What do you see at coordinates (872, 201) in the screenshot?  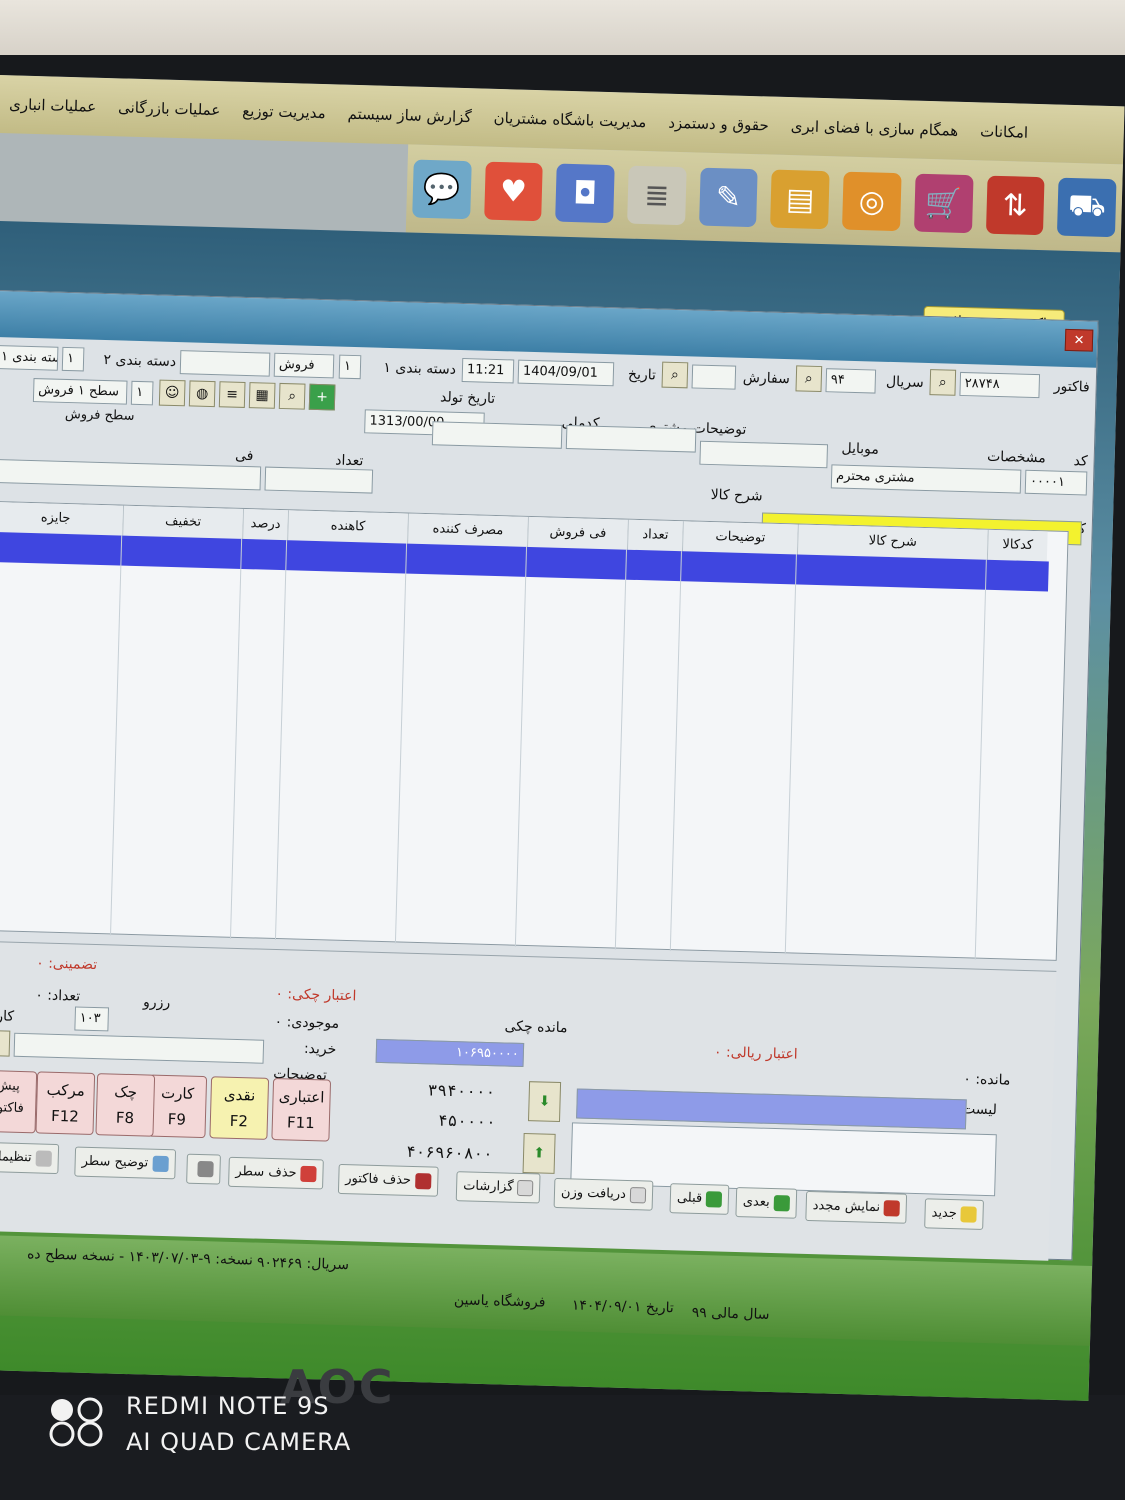 I see `coins-icon: ◎` at bounding box center [872, 201].